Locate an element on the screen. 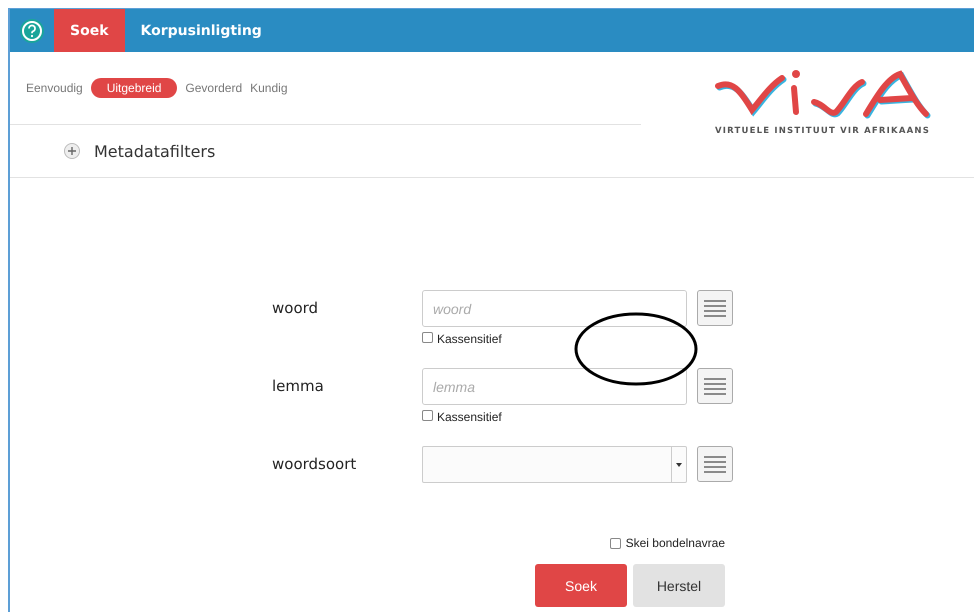 This screenshot has height=612, width=974. field-label: woord is located at coordinates (296, 308).